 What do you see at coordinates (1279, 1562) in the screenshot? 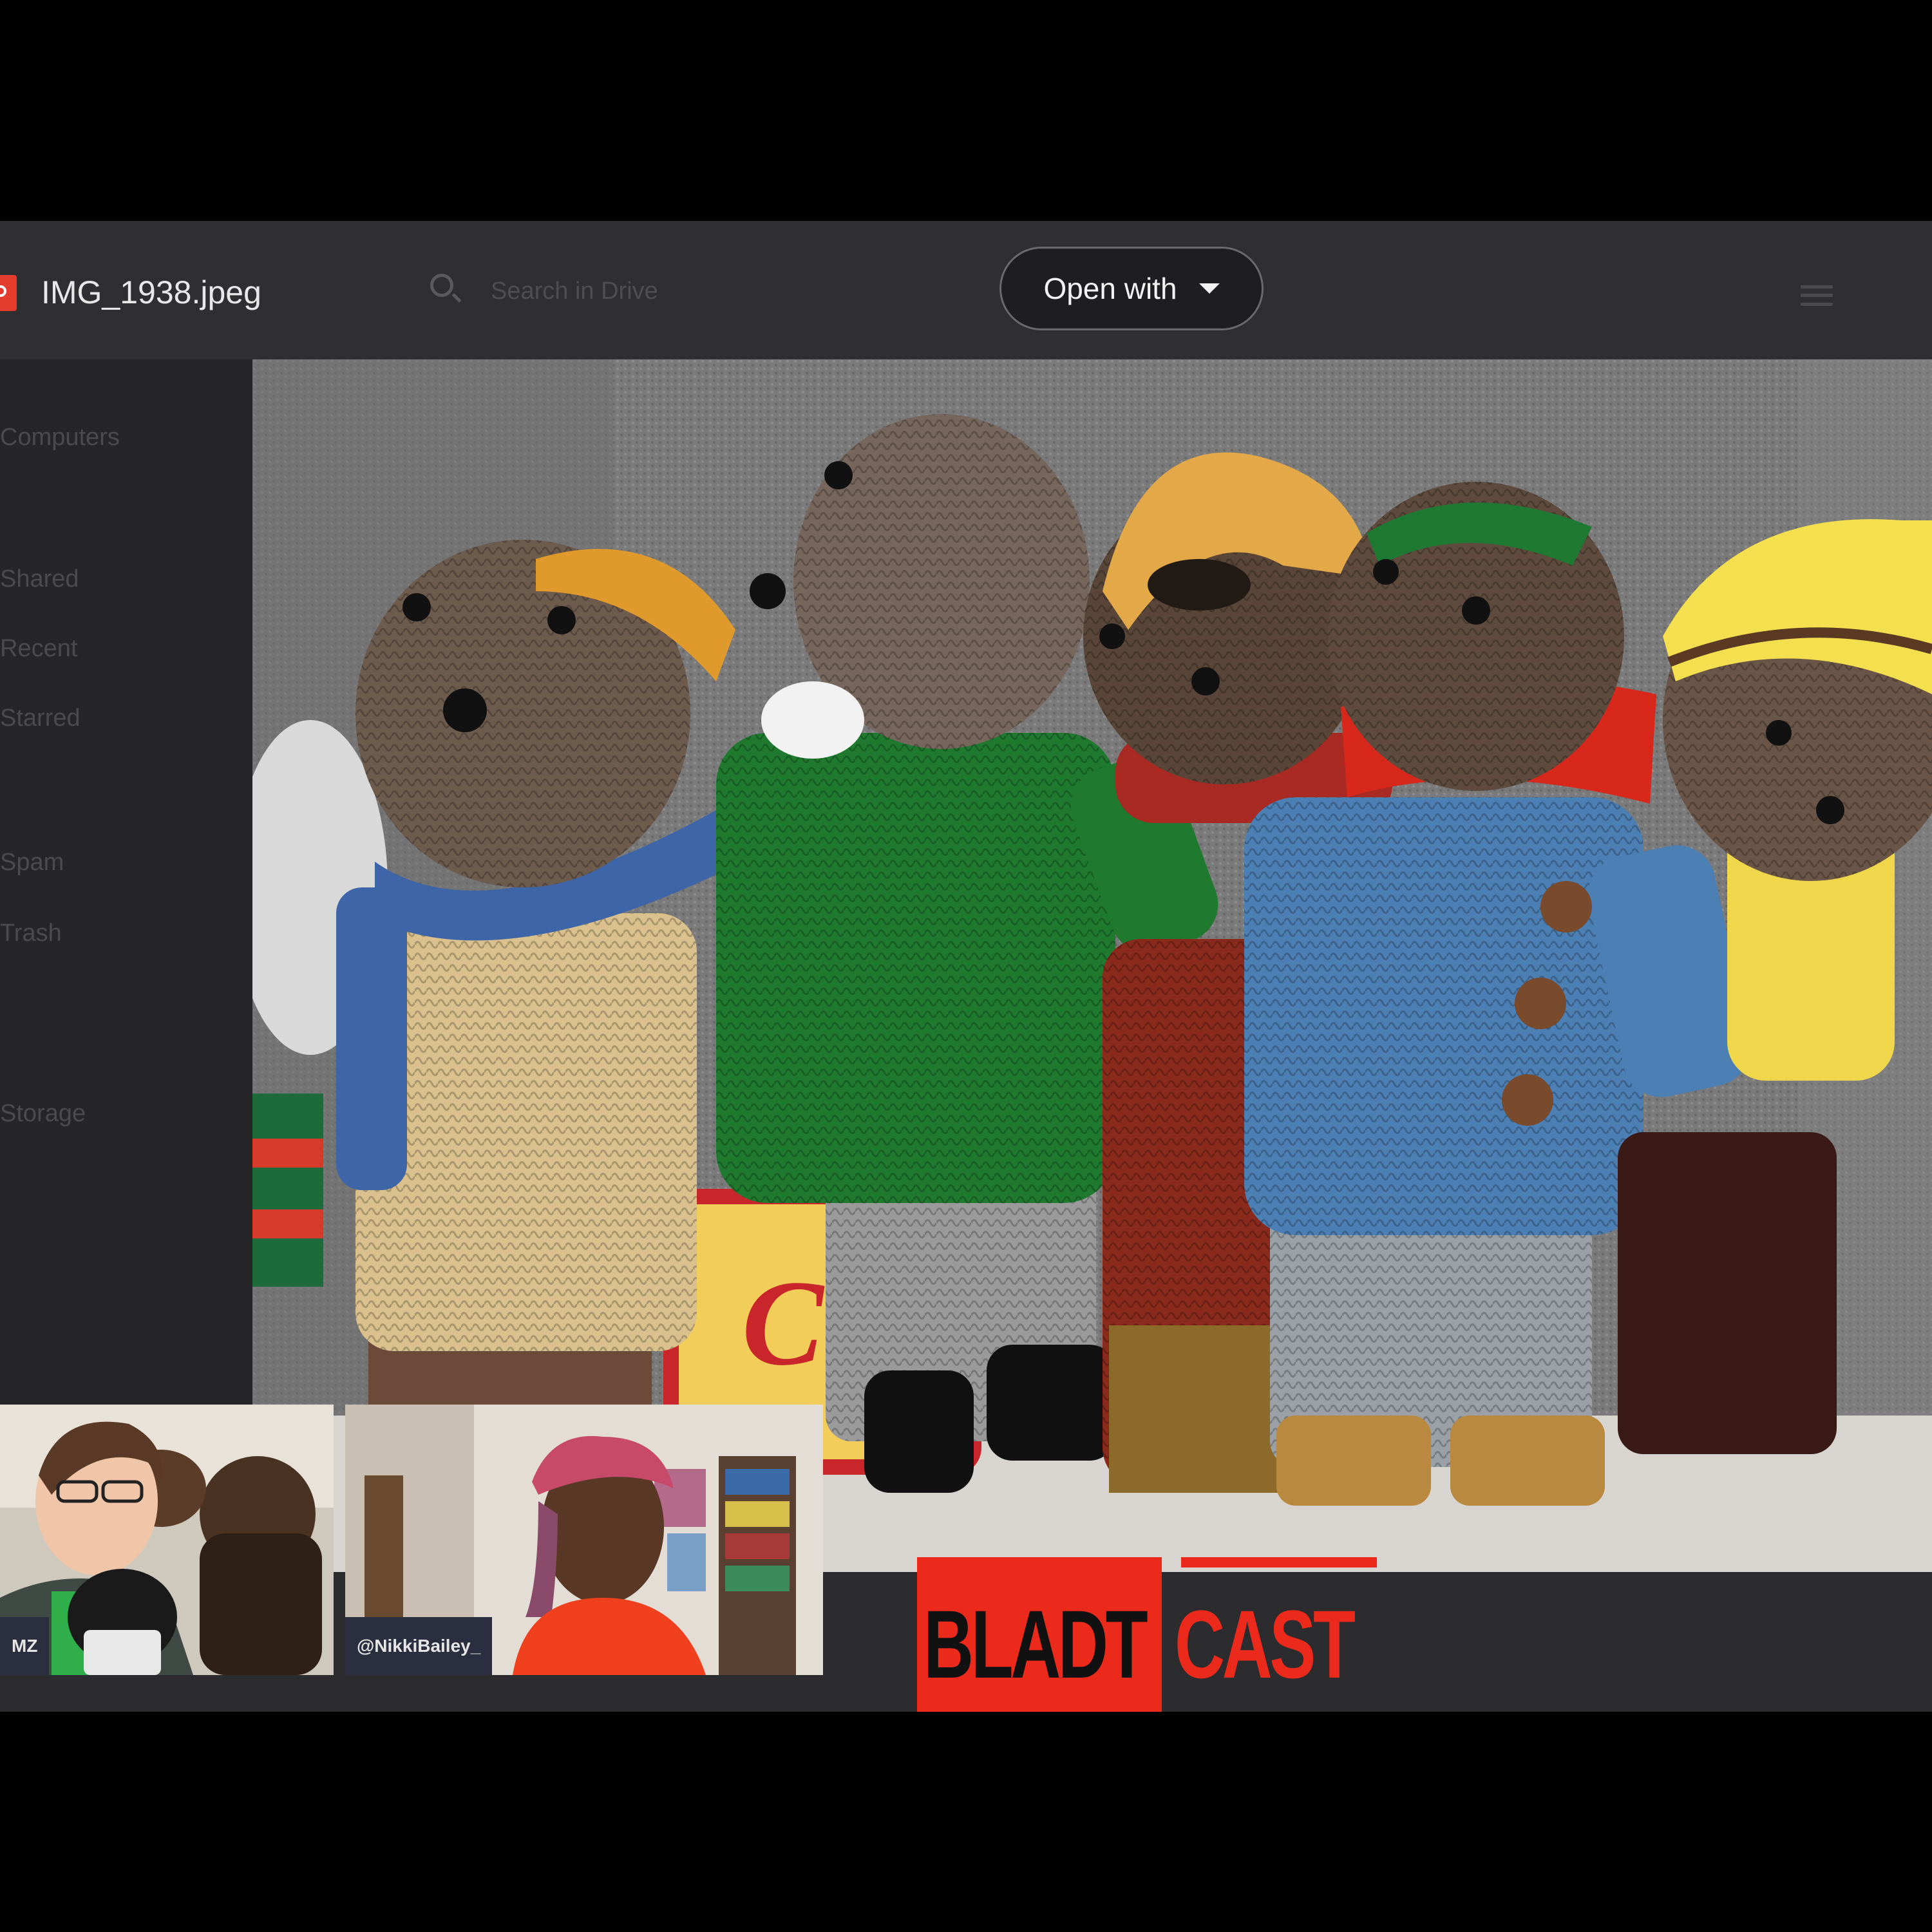
I see `logo-rule-top` at bounding box center [1279, 1562].